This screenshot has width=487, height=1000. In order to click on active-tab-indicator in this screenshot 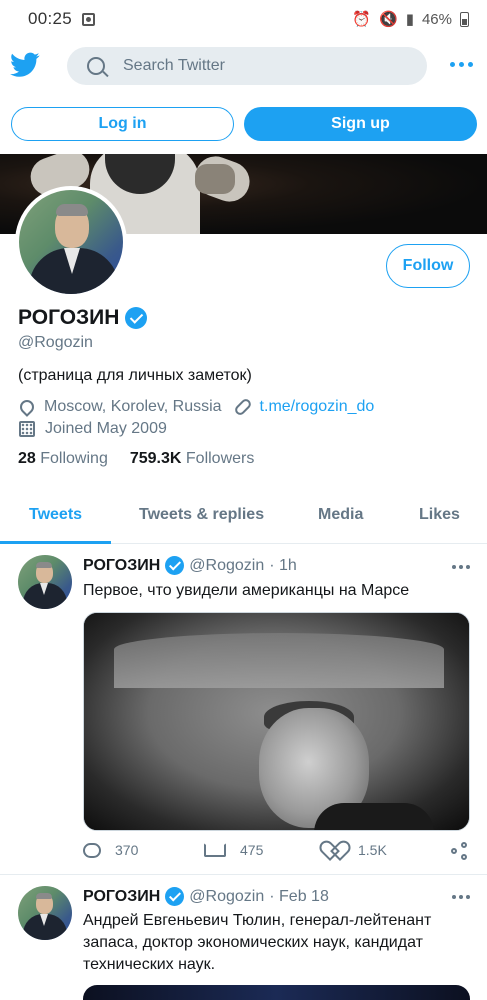, I will do `click(55, 542)`.